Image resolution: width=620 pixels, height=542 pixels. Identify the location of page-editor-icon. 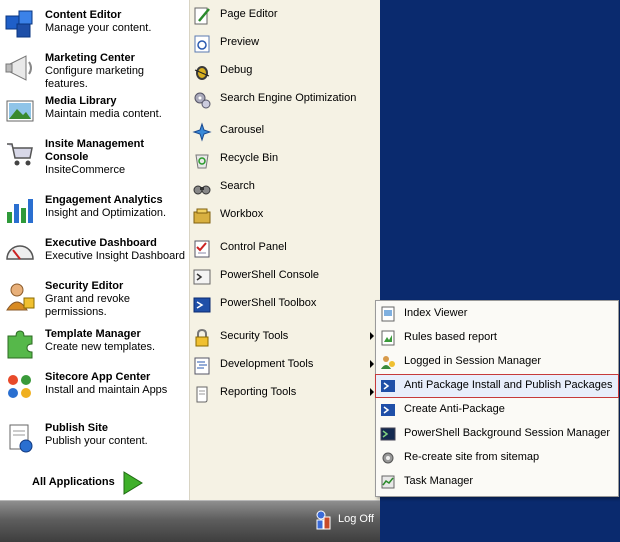
(202, 16).